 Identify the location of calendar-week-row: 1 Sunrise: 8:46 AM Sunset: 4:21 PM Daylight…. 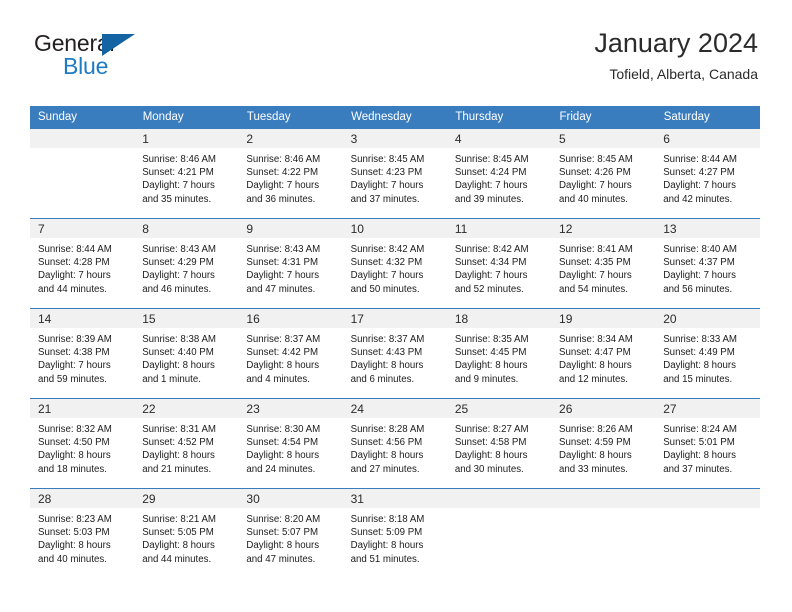
(395, 173).